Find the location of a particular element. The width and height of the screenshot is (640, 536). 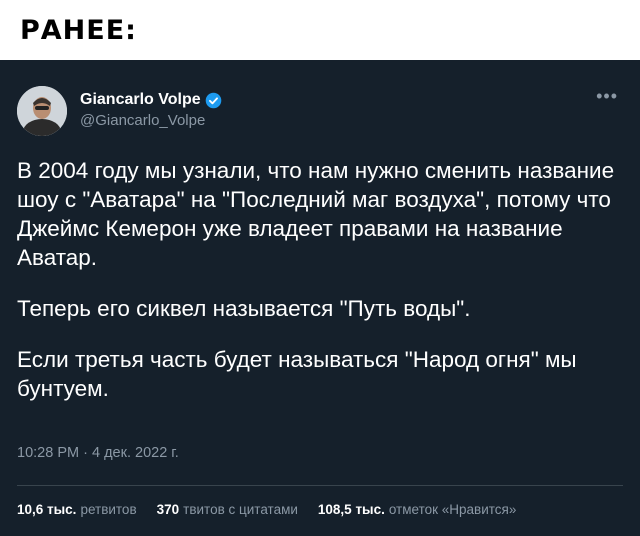

display-name: Giancarlo Volpe is located at coordinates (140, 100).